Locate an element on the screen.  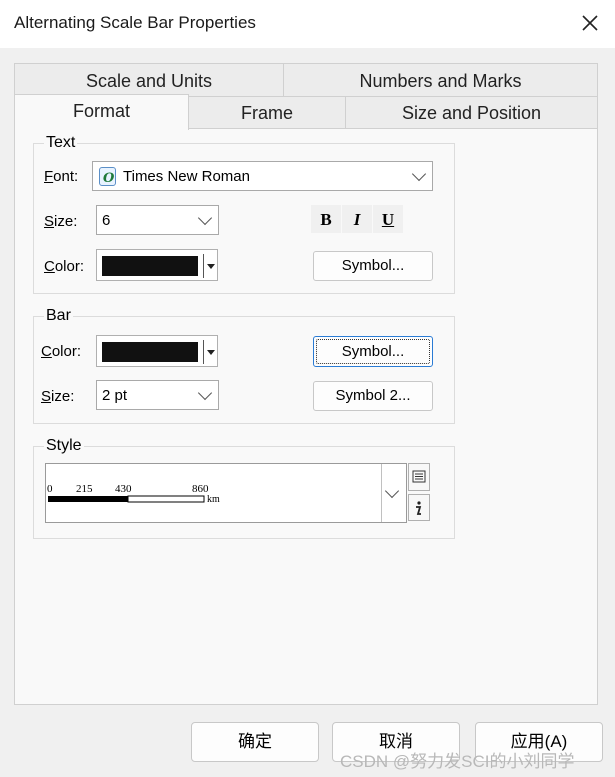
opentype-font-icon: O is located at coordinates (107, 176).